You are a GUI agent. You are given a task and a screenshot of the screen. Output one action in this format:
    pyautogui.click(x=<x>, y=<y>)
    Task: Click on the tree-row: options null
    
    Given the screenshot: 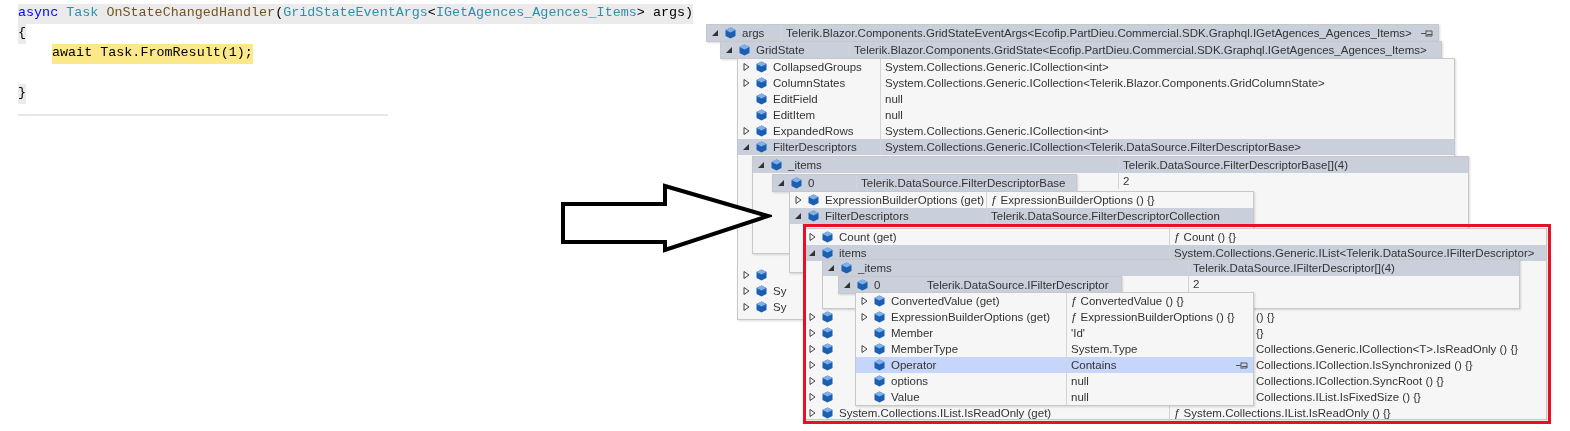 What is the action you would take?
    pyautogui.click(x=1054, y=381)
    